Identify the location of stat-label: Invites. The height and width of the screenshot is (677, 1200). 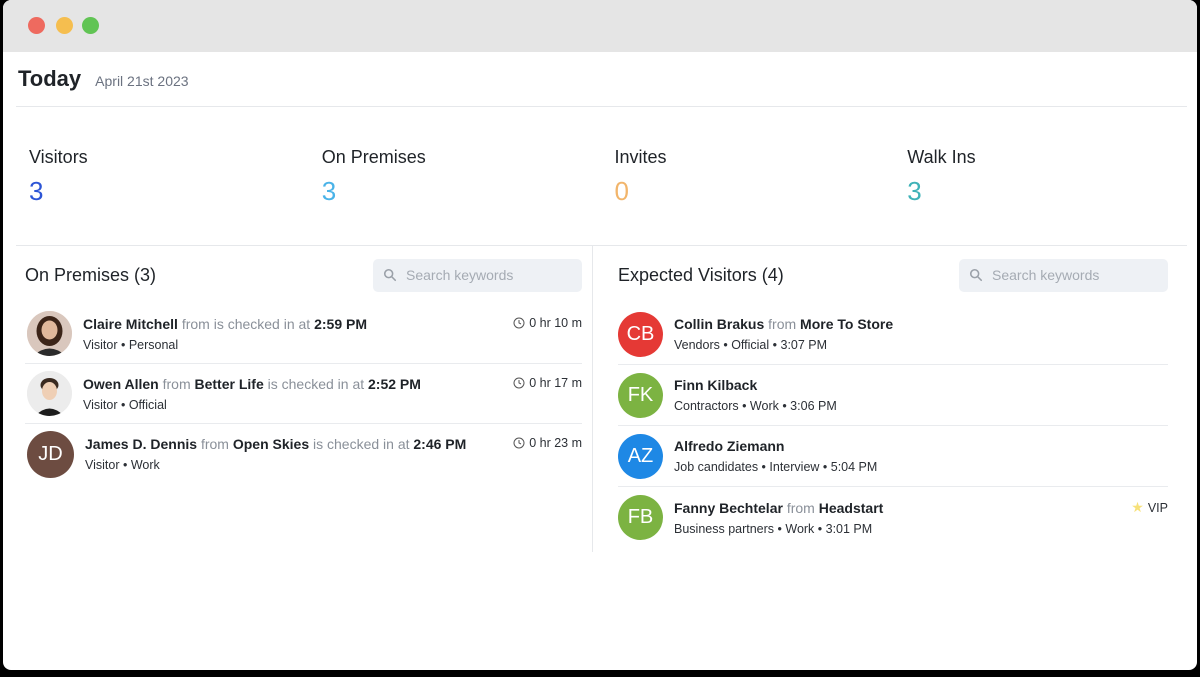
(640, 157).